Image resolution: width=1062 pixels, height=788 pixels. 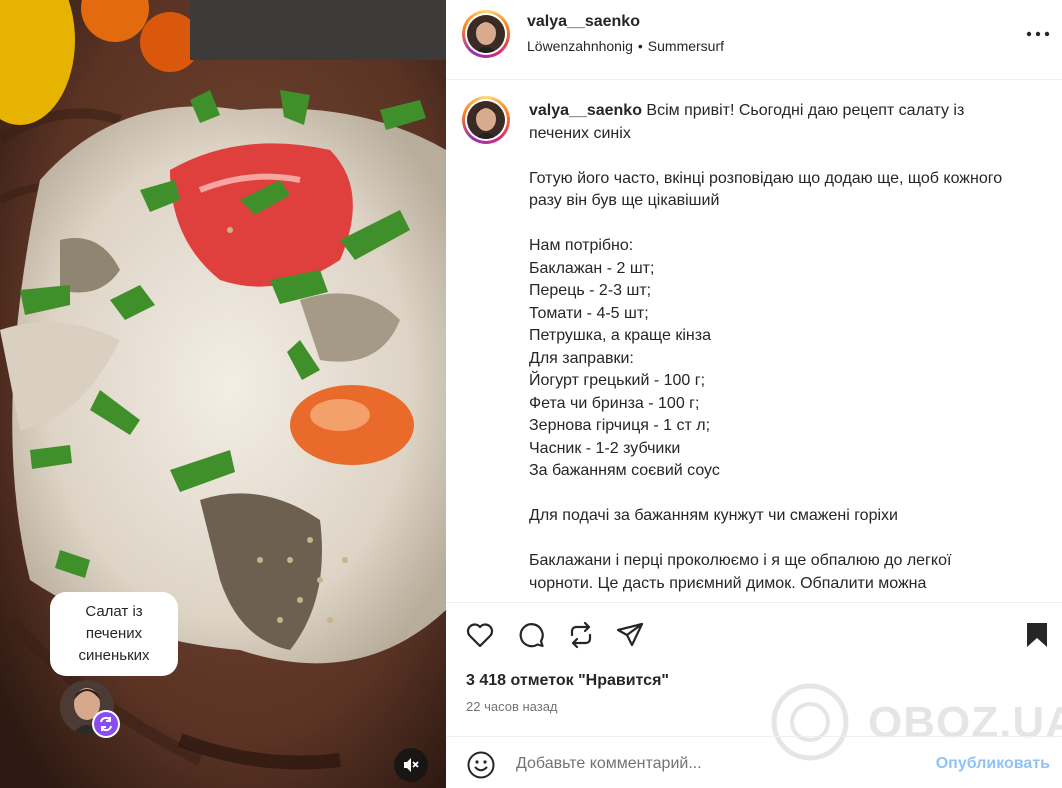 I want to click on likes-count: 3 418 отметок "Нравится", so click(x=567, y=681).